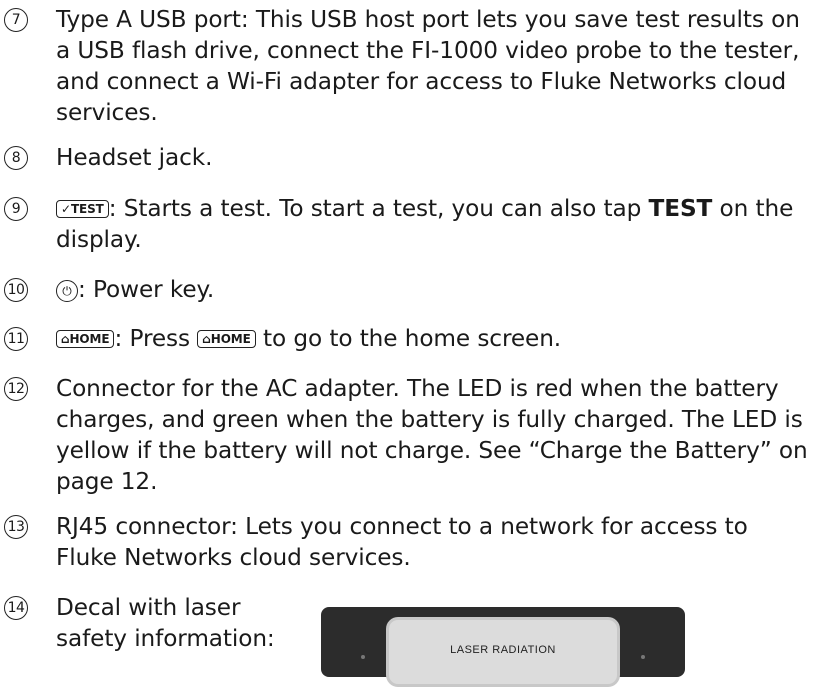 The height and width of the screenshot is (687, 819). What do you see at coordinates (16, 339) in the screenshot?
I see `item-number: 11` at bounding box center [16, 339].